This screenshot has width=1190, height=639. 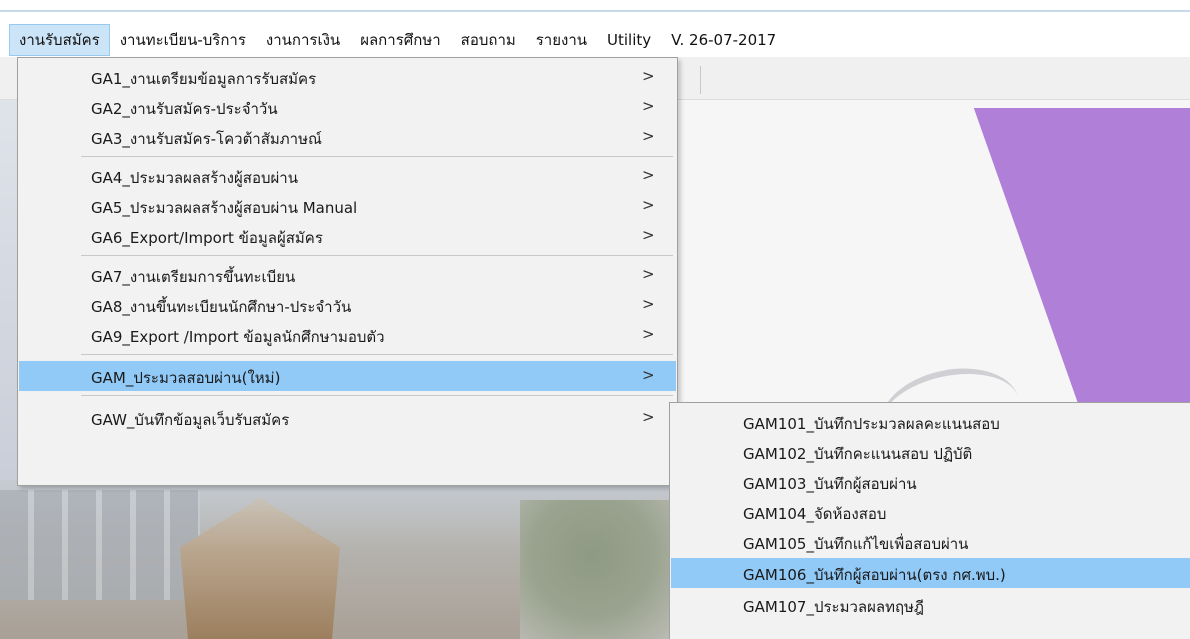 I want to click on submenu-item-label: GAM103_บันทึกผู้สอบผ่าน, so click(x=830, y=484).